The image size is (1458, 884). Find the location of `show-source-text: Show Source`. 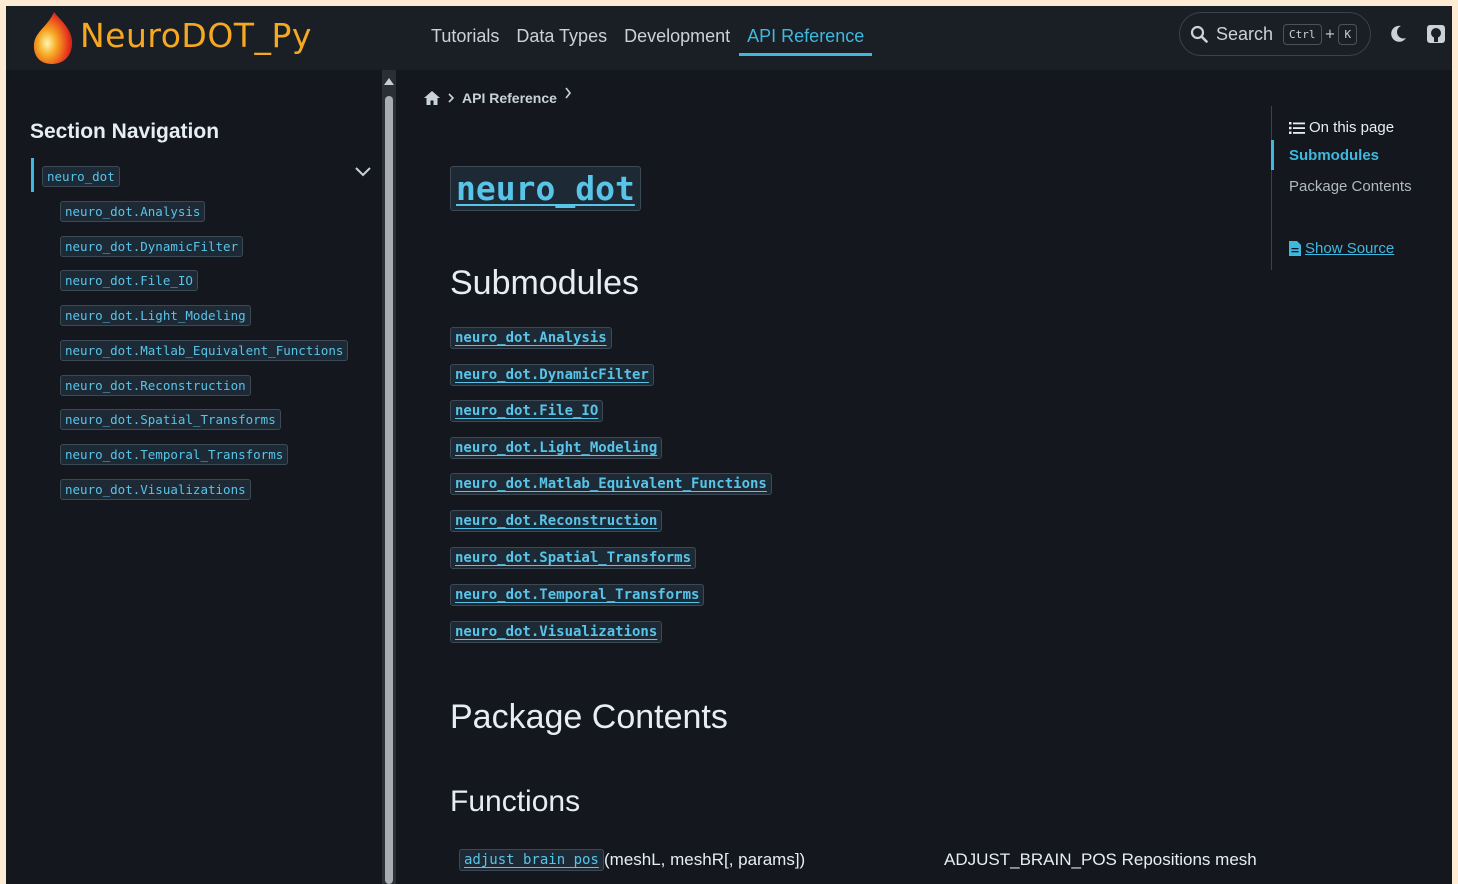

show-source-text: Show Source is located at coordinates (1350, 248).